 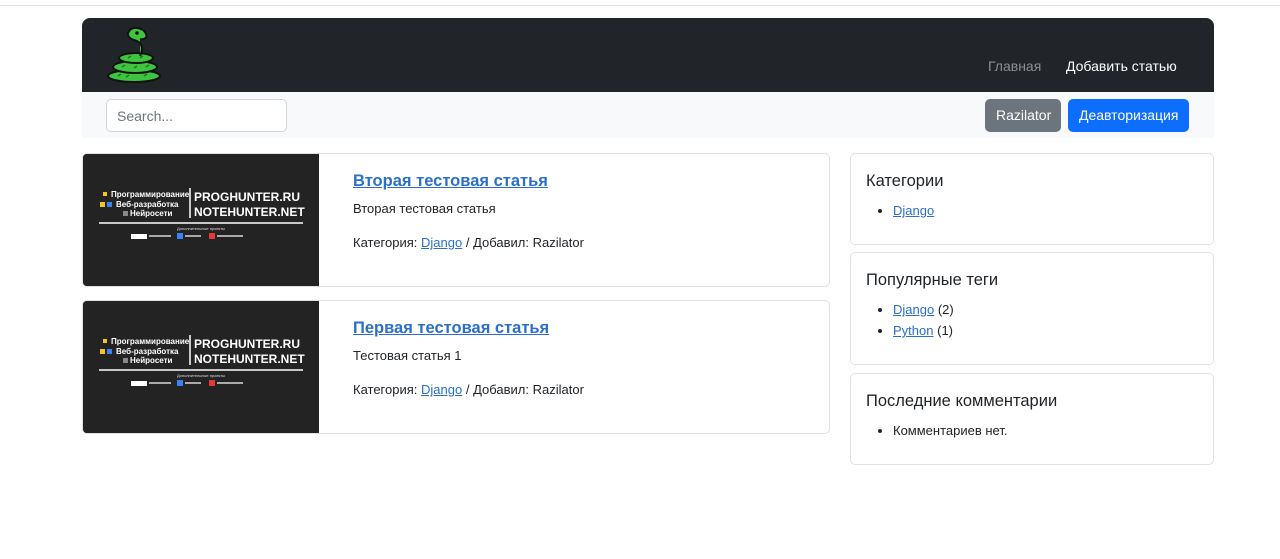 What do you see at coordinates (1032, 199) in the screenshot?
I see `sidebar-categories: Категории Django` at bounding box center [1032, 199].